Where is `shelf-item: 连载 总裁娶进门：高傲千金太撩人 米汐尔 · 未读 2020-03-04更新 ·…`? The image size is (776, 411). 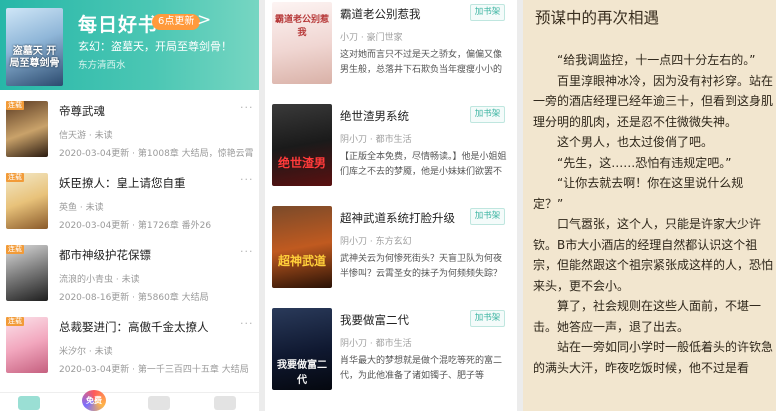
shelf-item: 连载 总裁娶进门：高傲千金太撩人 米汐尔 · 未读 2020-03-04更新 ·… is located at coordinates (129, 353).